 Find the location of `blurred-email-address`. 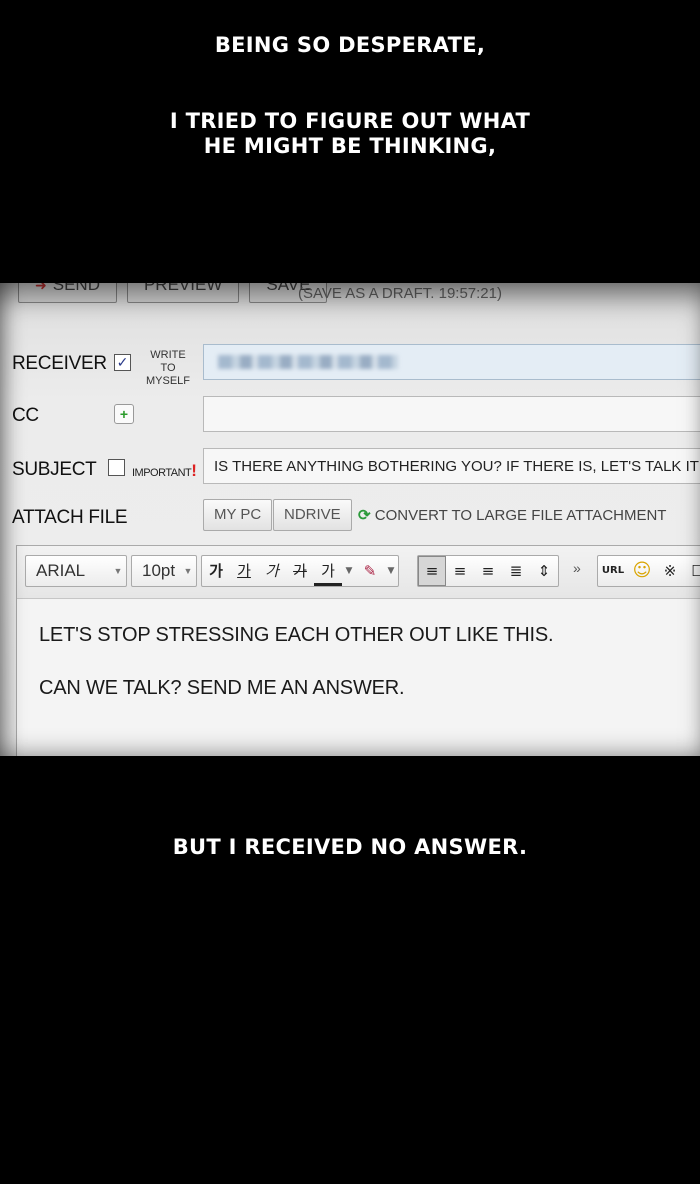

blurred-email-address is located at coordinates (308, 362).